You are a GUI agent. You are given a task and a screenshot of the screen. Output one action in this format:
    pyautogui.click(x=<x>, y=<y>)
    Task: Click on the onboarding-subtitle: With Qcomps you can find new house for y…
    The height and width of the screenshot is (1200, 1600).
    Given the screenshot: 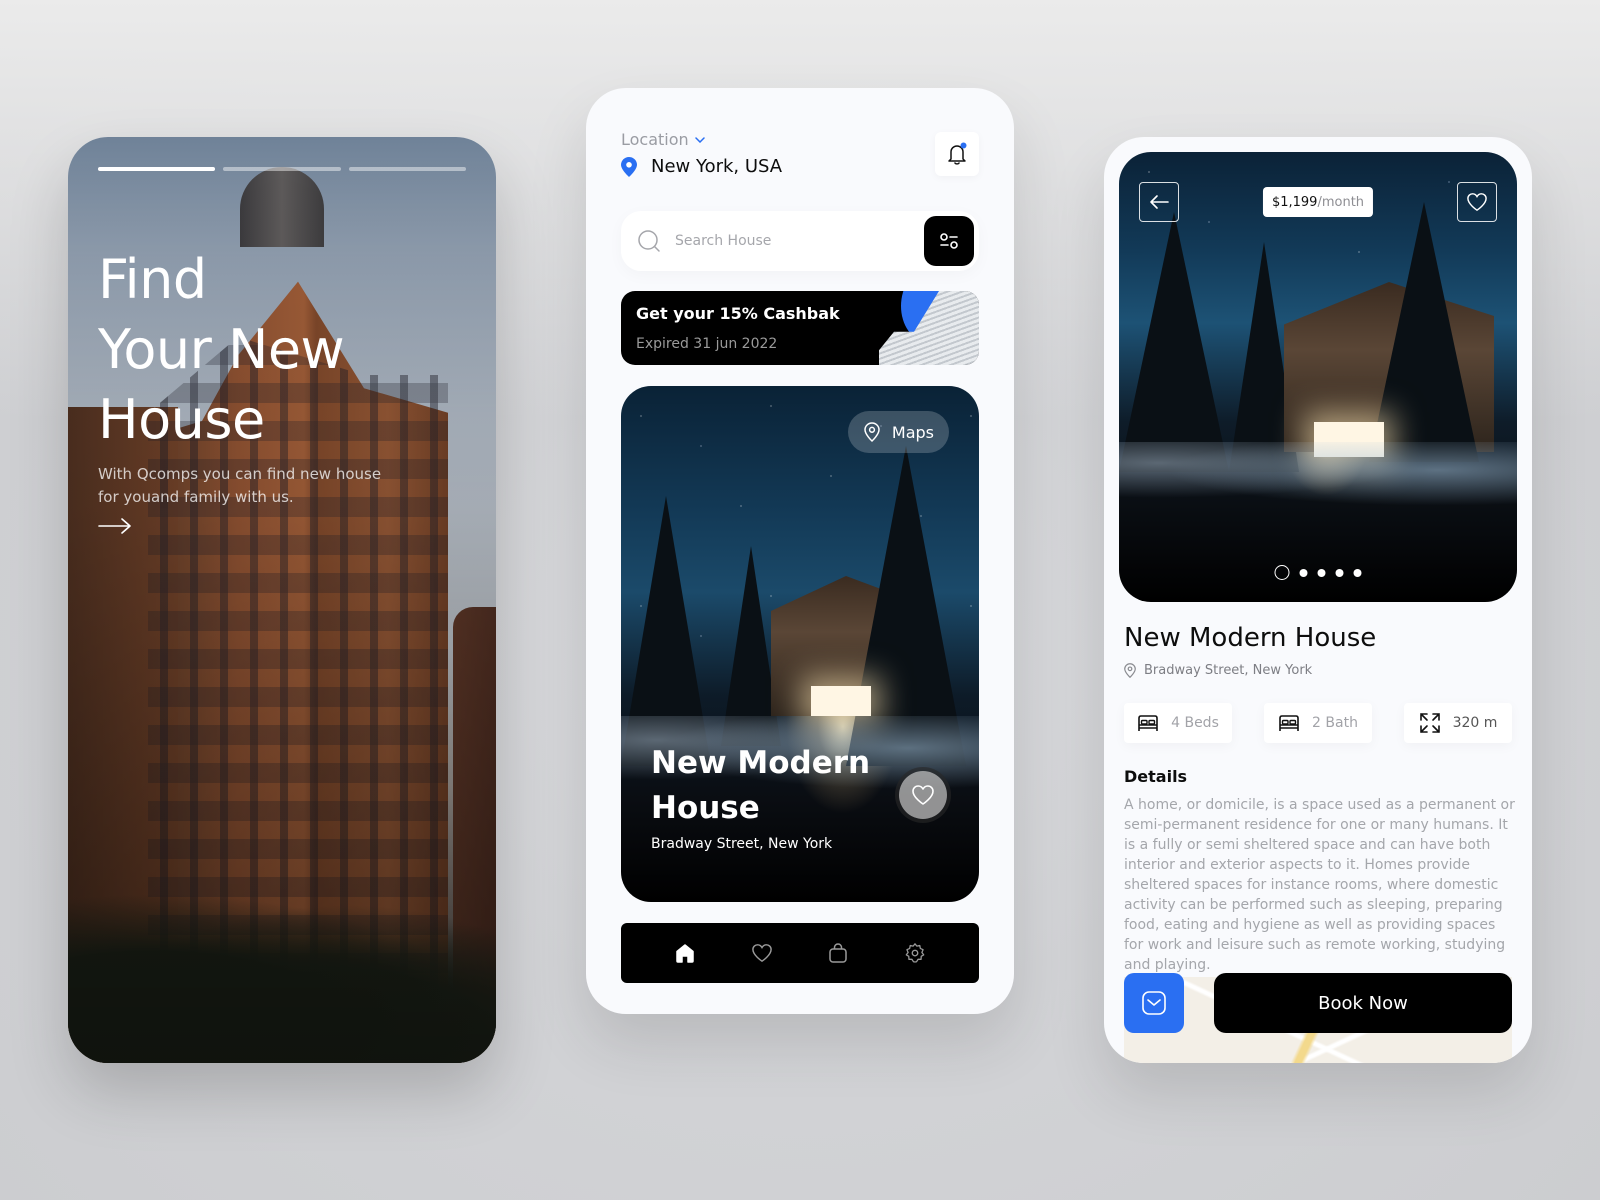 What is the action you would take?
    pyautogui.click(x=240, y=485)
    